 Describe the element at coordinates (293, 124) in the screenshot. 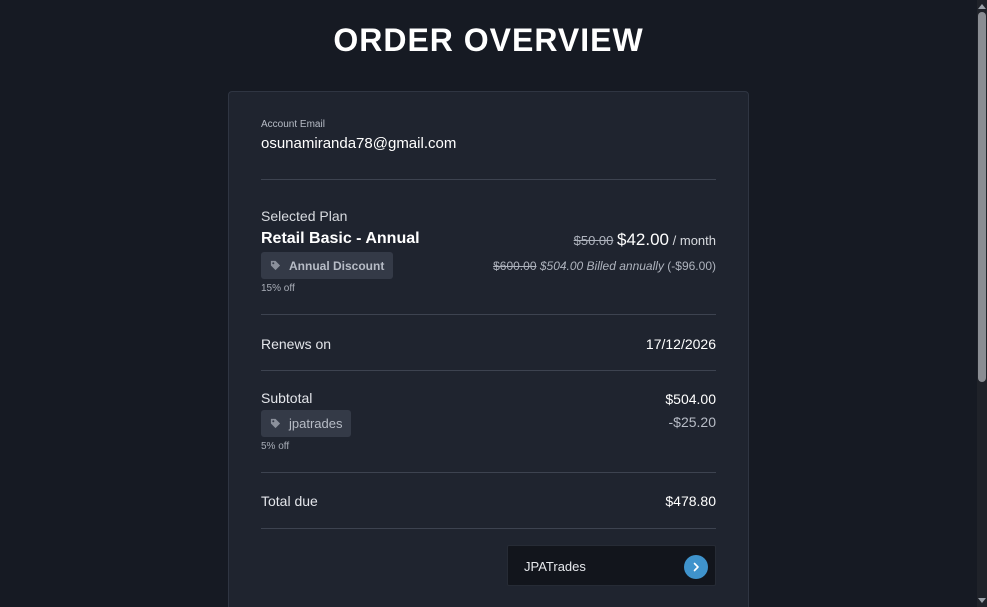

I see `account-email-label: Account Email` at that location.